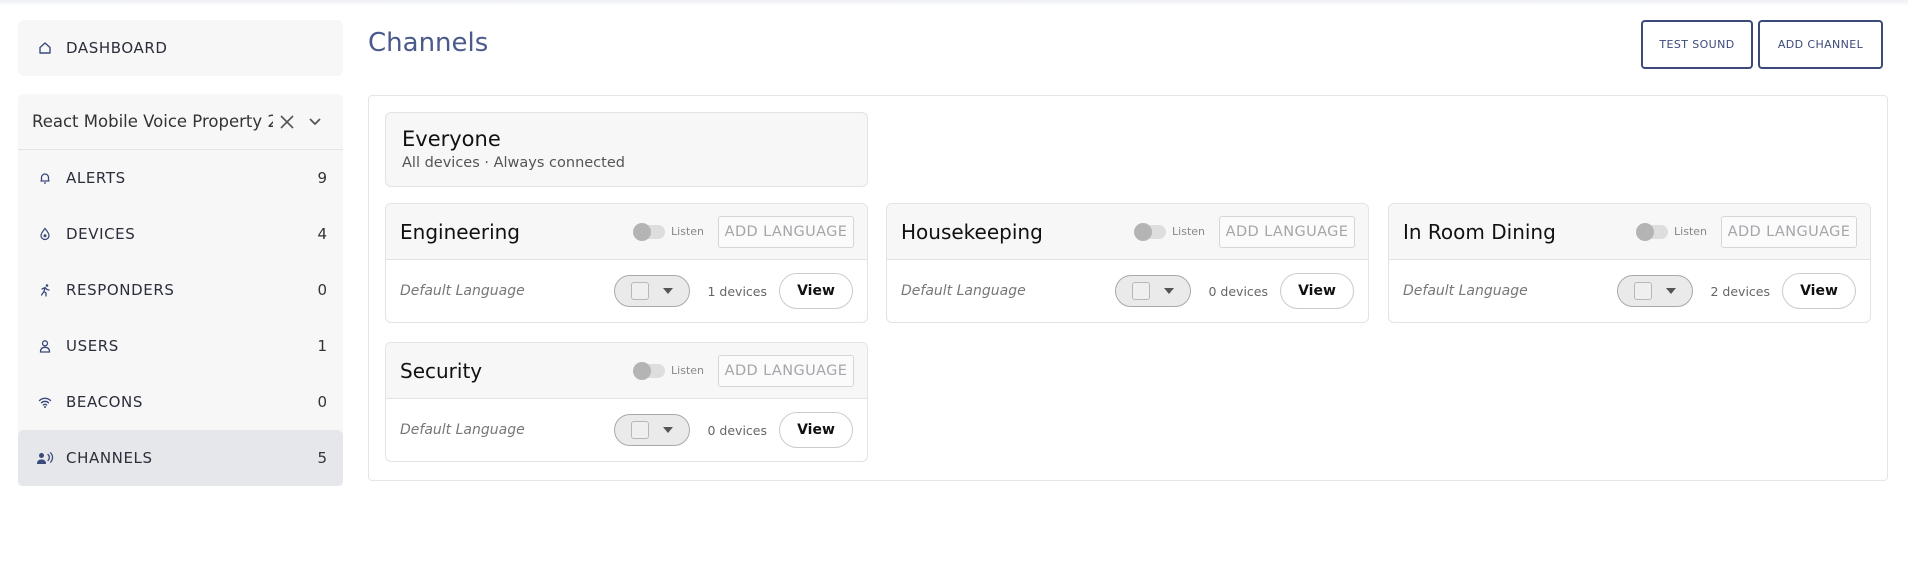 The image size is (1908, 578). Describe the element at coordinates (441, 370) in the screenshot. I see `channel-name: Security` at that location.